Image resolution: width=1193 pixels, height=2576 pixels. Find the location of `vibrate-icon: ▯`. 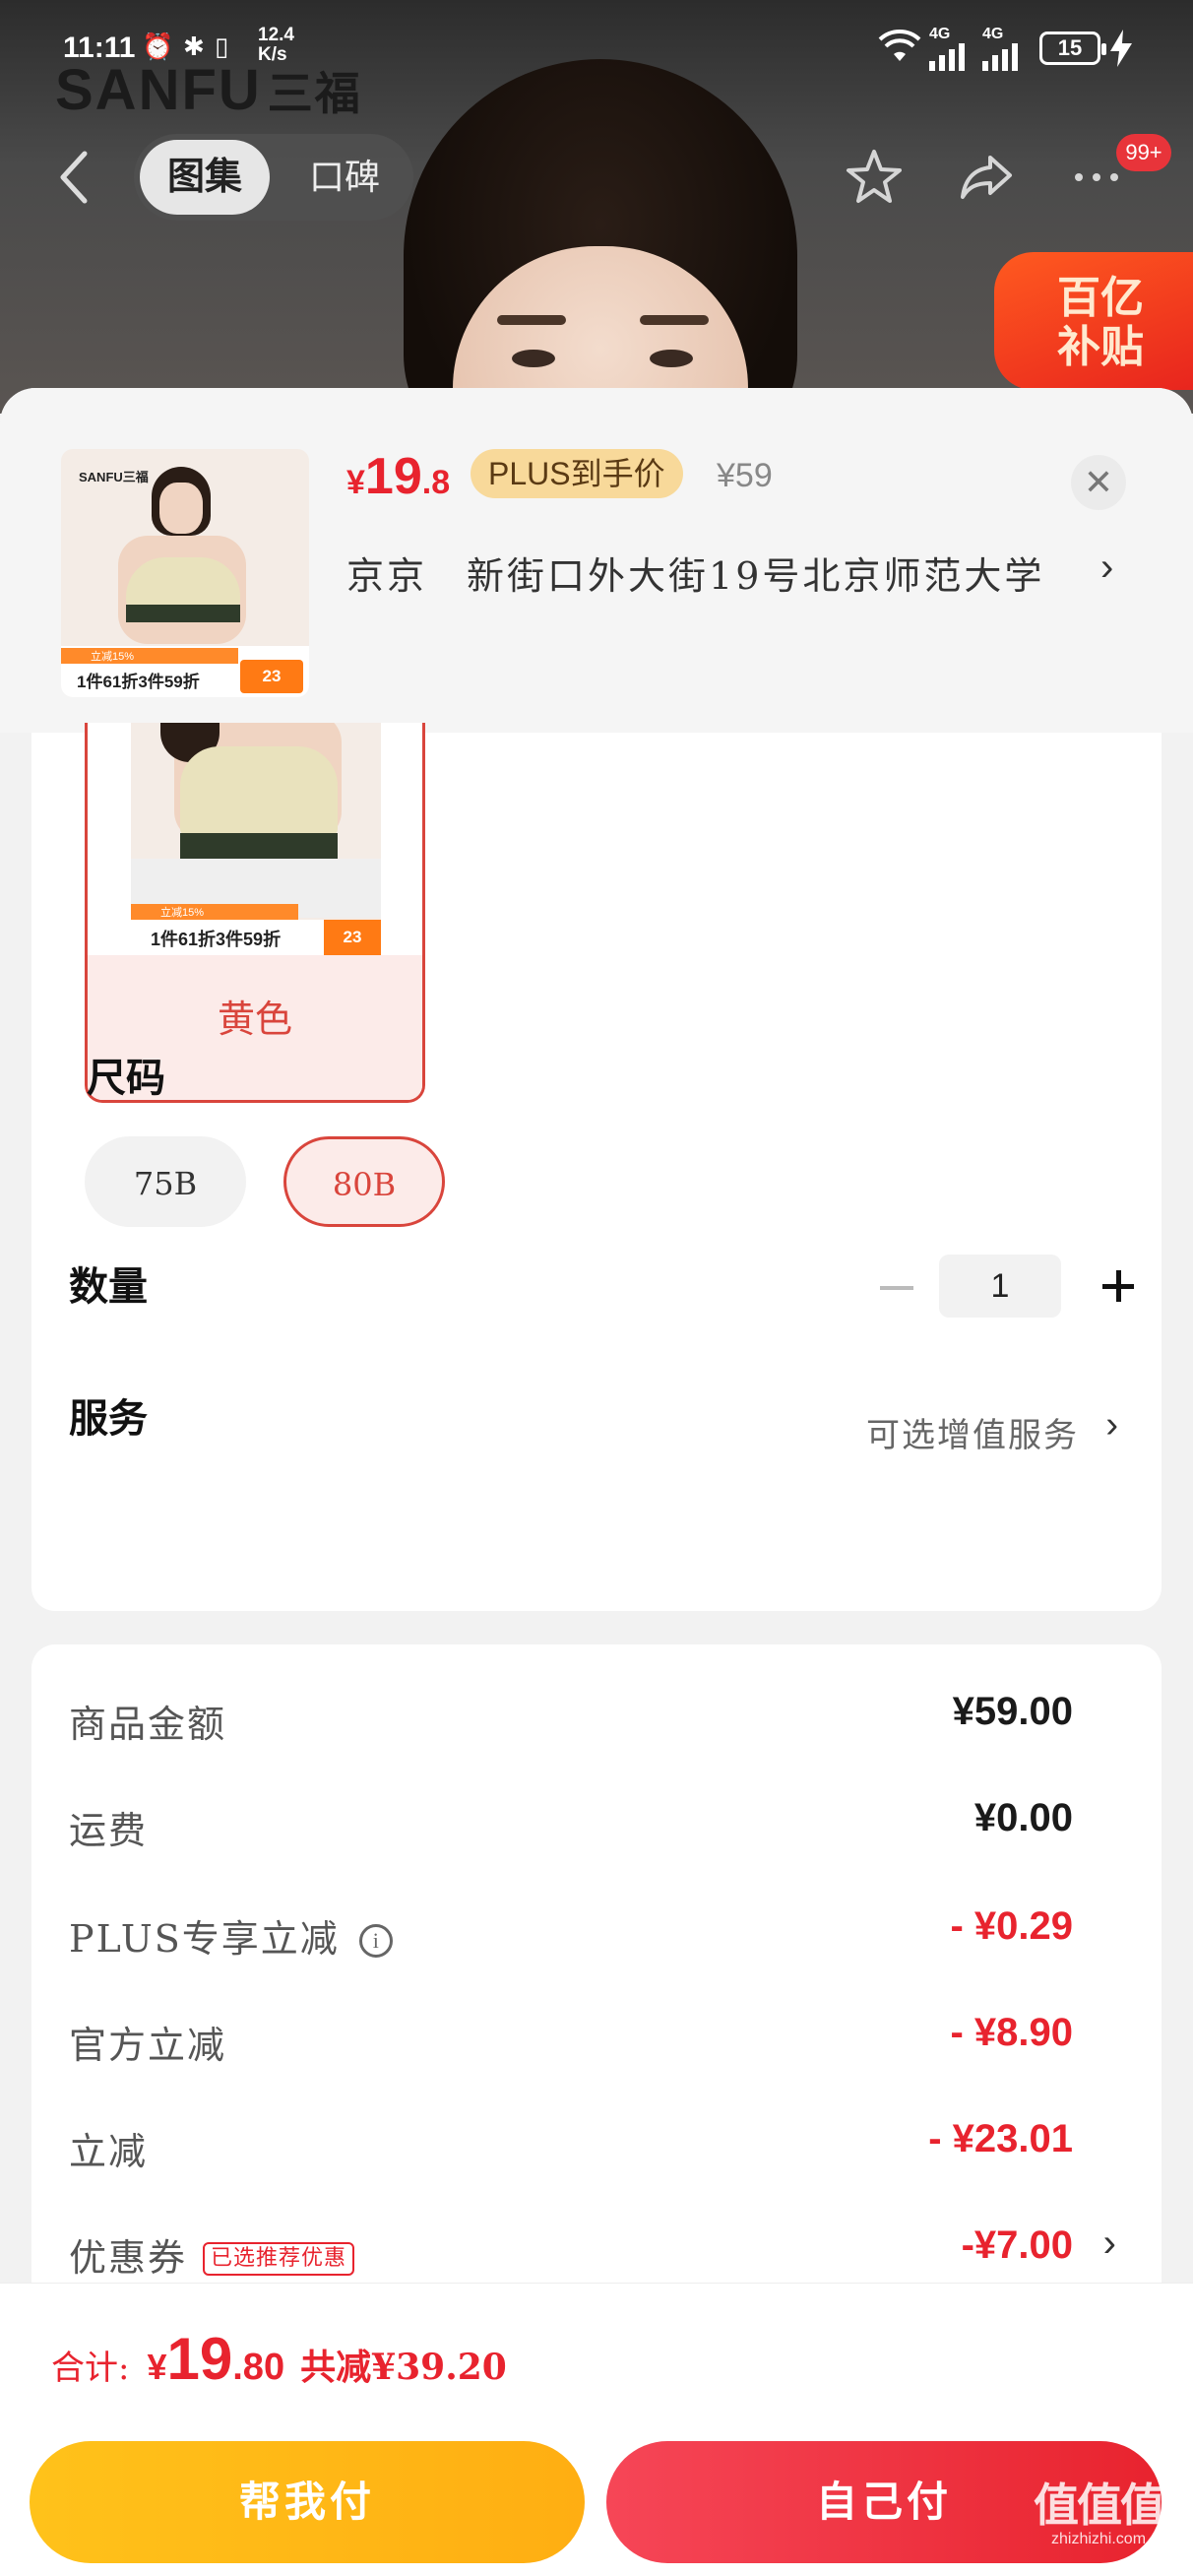

vibrate-icon: ▯ is located at coordinates (222, 46).